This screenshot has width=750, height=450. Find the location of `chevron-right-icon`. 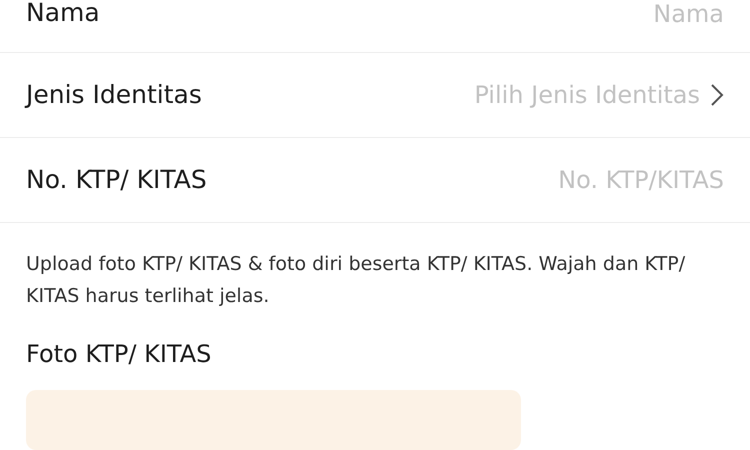

chevron-right-icon is located at coordinates (717, 94).